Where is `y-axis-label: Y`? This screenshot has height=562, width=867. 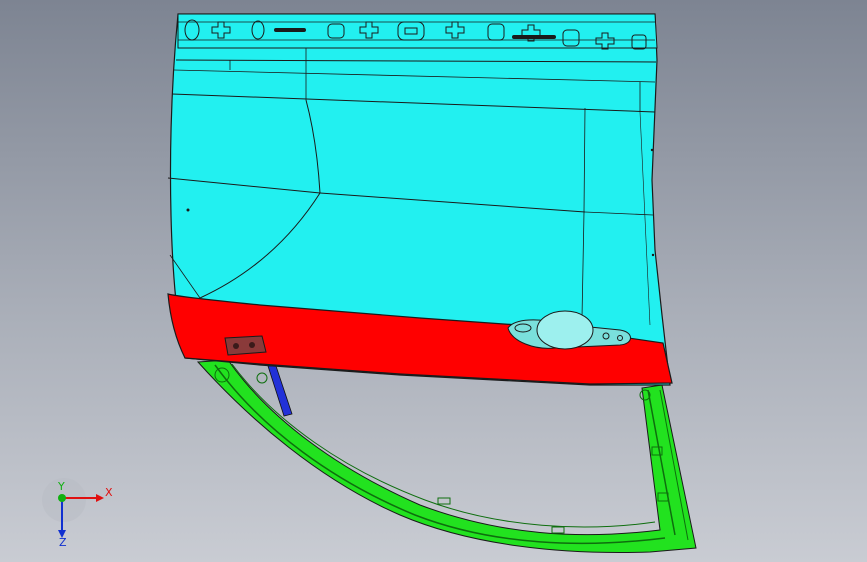 y-axis-label: Y is located at coordinates (61, 486).